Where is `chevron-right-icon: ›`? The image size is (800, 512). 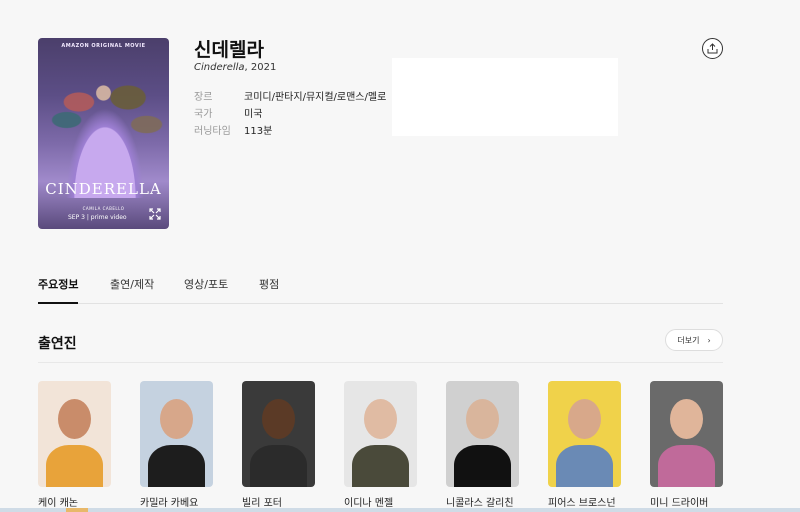 chevron-right-icon: › is located at coordinates (709, 340).